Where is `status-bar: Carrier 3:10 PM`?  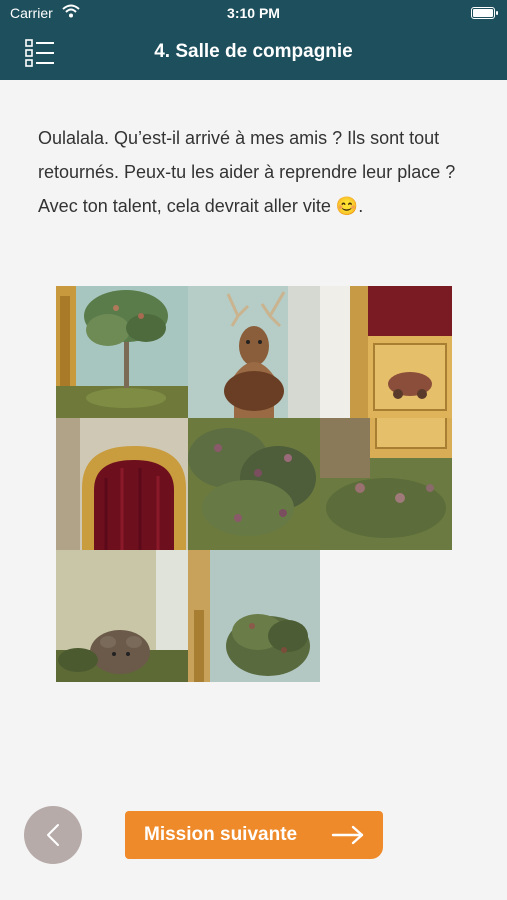
status-bar: Carrier 3:10 PM is located at coordinates (253, 13).